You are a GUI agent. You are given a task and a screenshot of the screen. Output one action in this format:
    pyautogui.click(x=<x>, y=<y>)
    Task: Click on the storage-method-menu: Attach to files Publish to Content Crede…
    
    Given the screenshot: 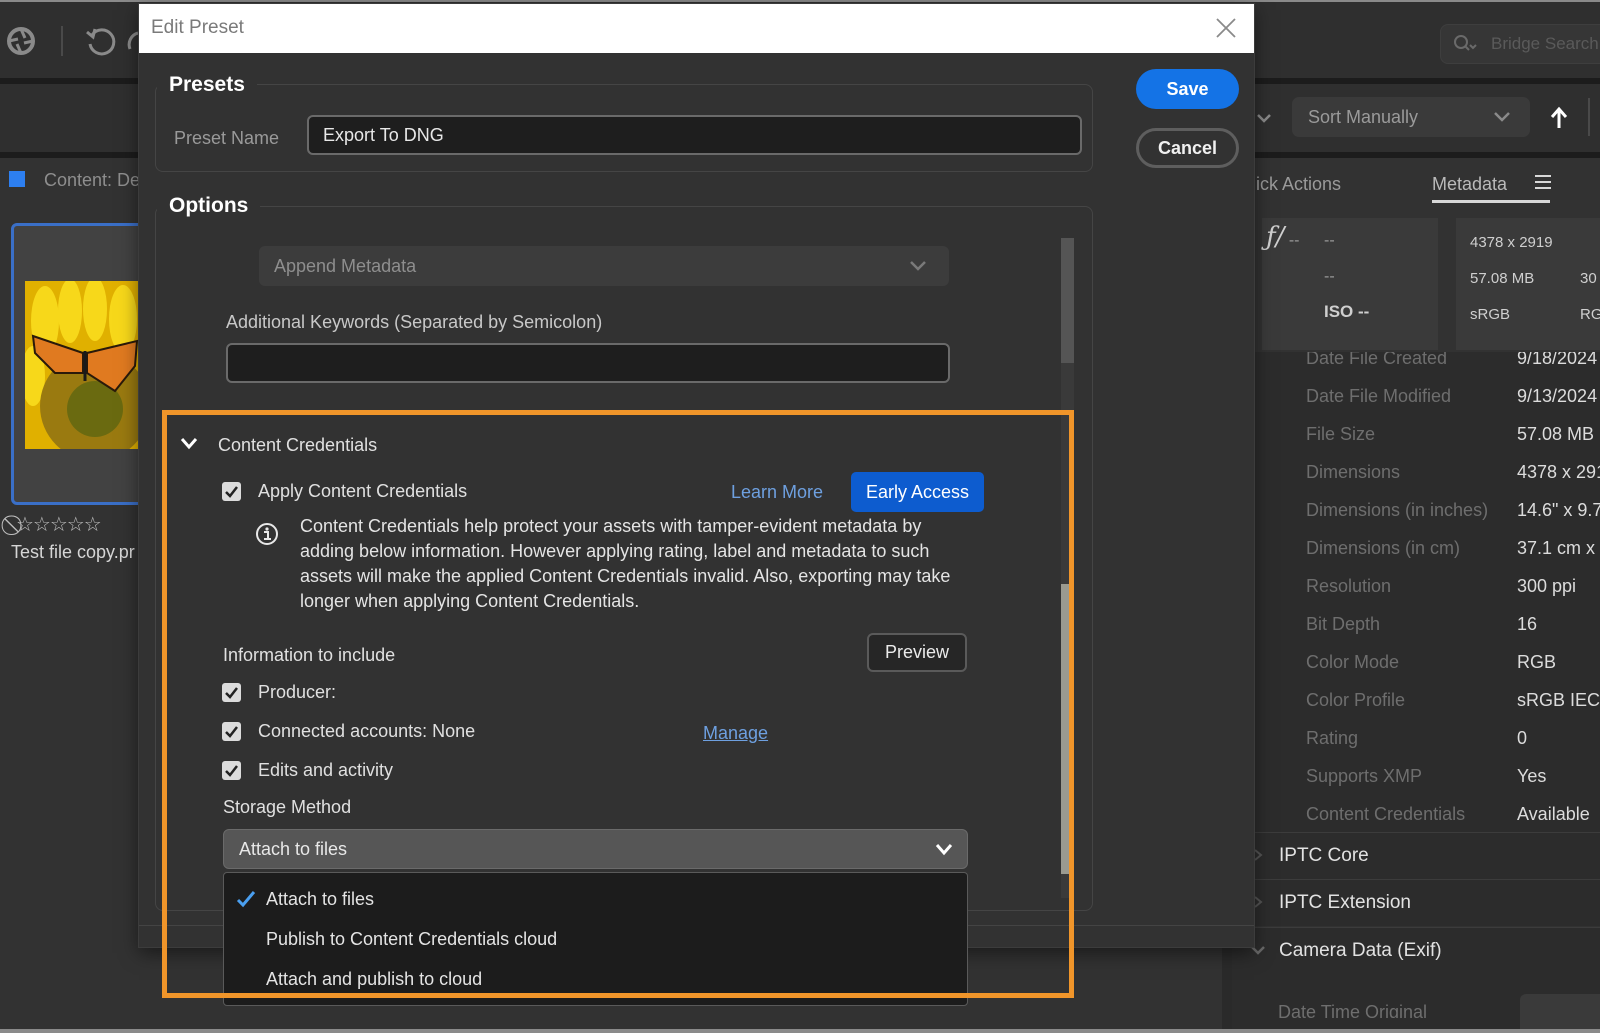 What is the action you would take?
    pyautogui.click(x=595, y=939)
    